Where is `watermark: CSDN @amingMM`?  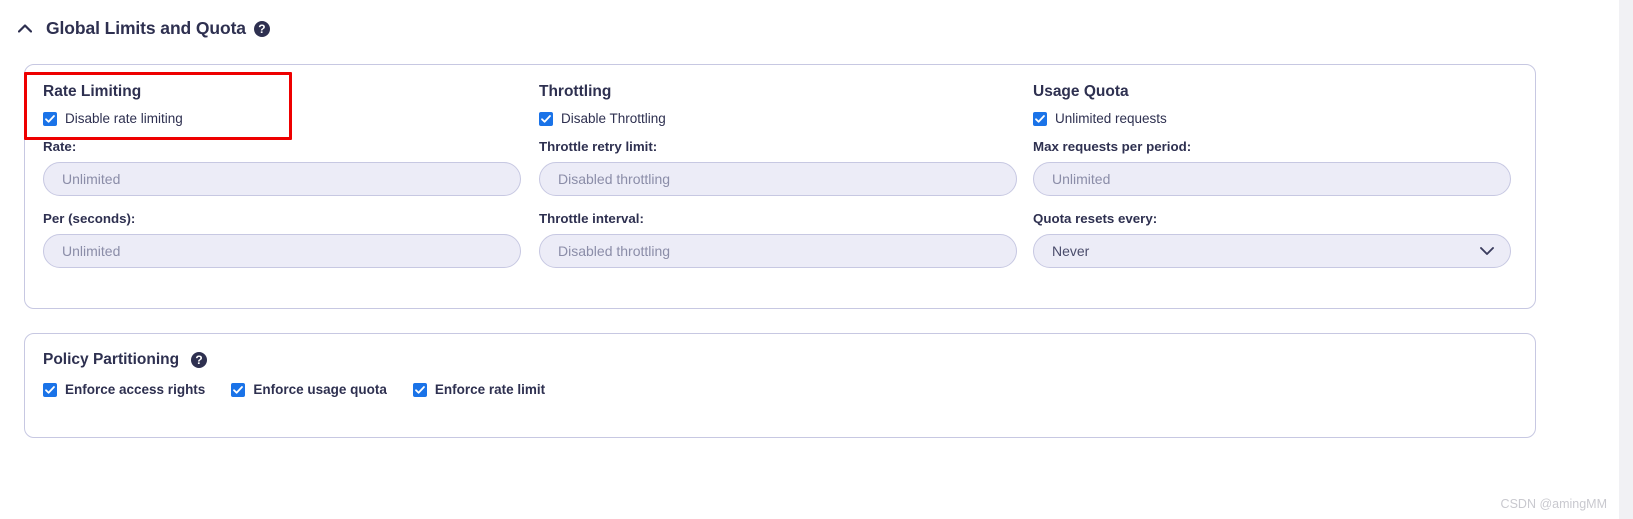 watermark: CSDN @amingMM is located at coordinates (1553, 504).